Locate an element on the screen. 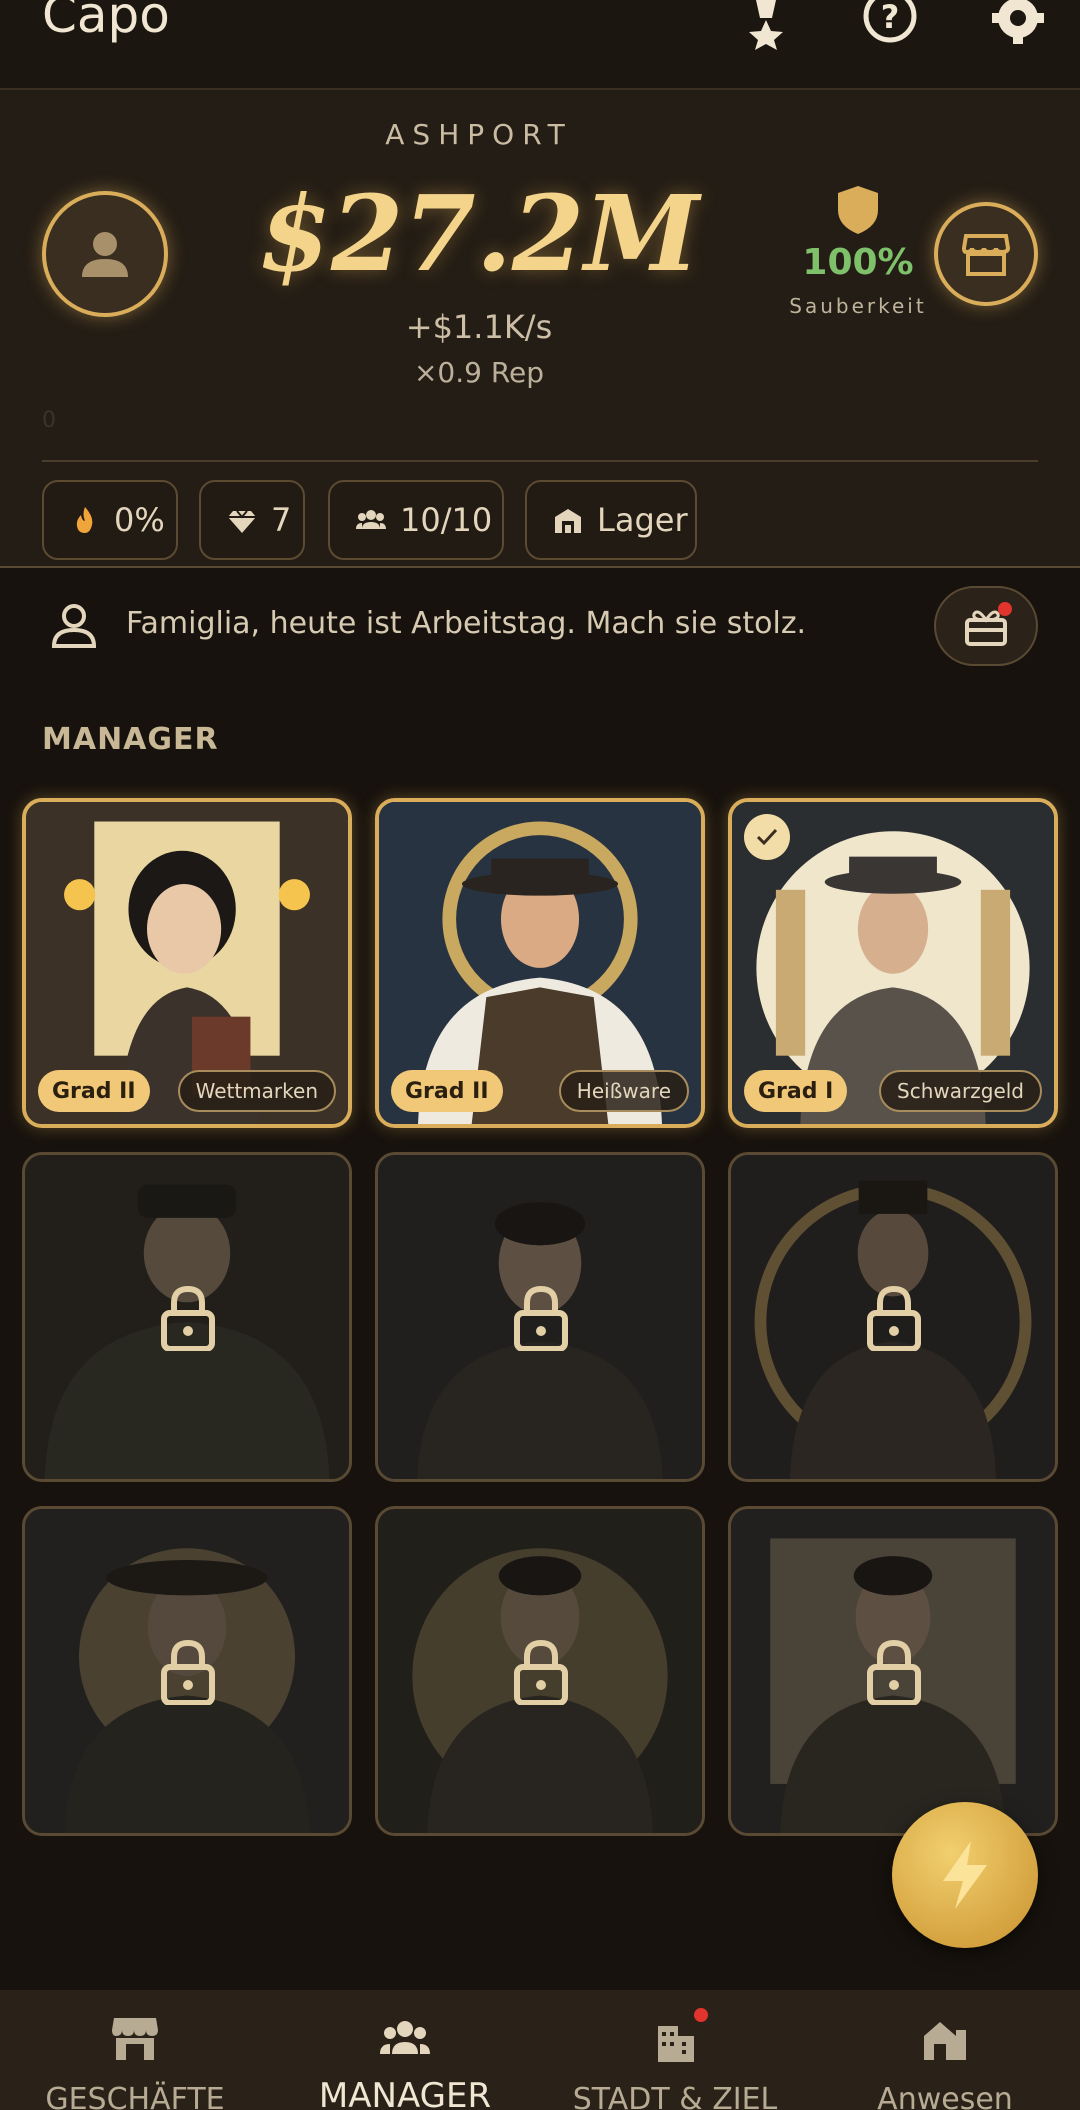  selected-check-icon is located at coordinates (767, 837).